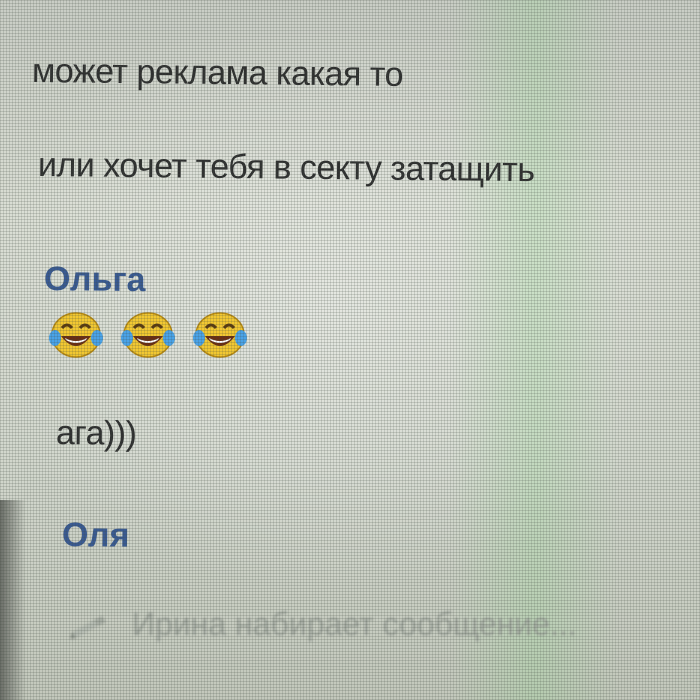  I want to click on emoji-row, so click(148, 335).